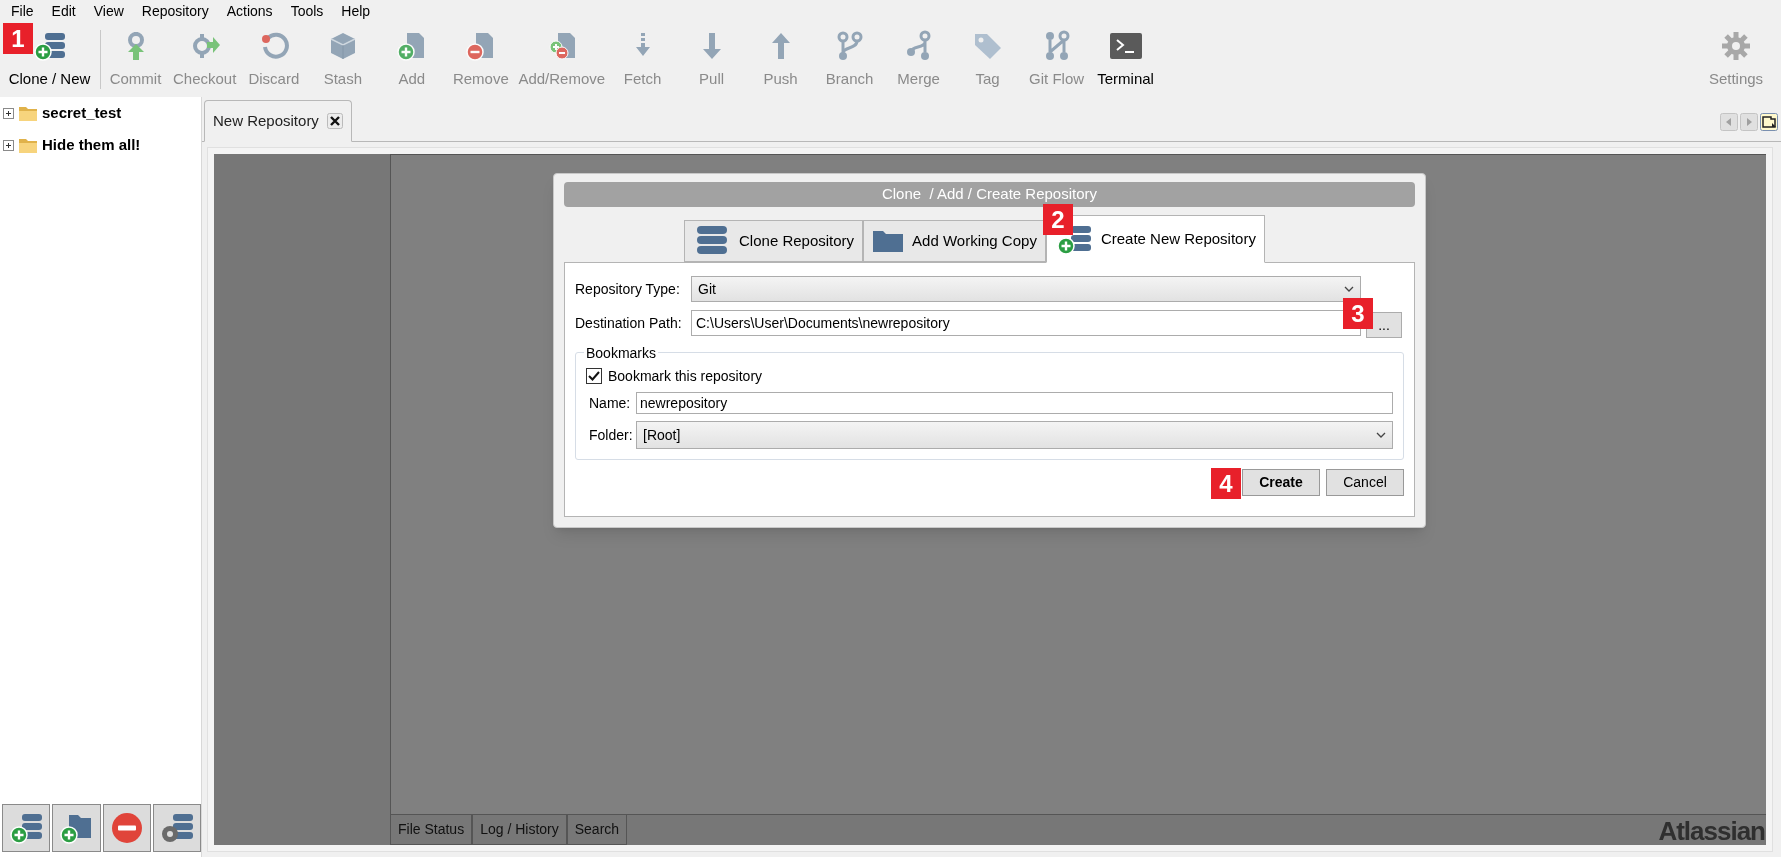 The height and width of the screenshot is (857, 1781). I want to click on dialog-title: Clone / Add / Create Repository, so click(989, 194).